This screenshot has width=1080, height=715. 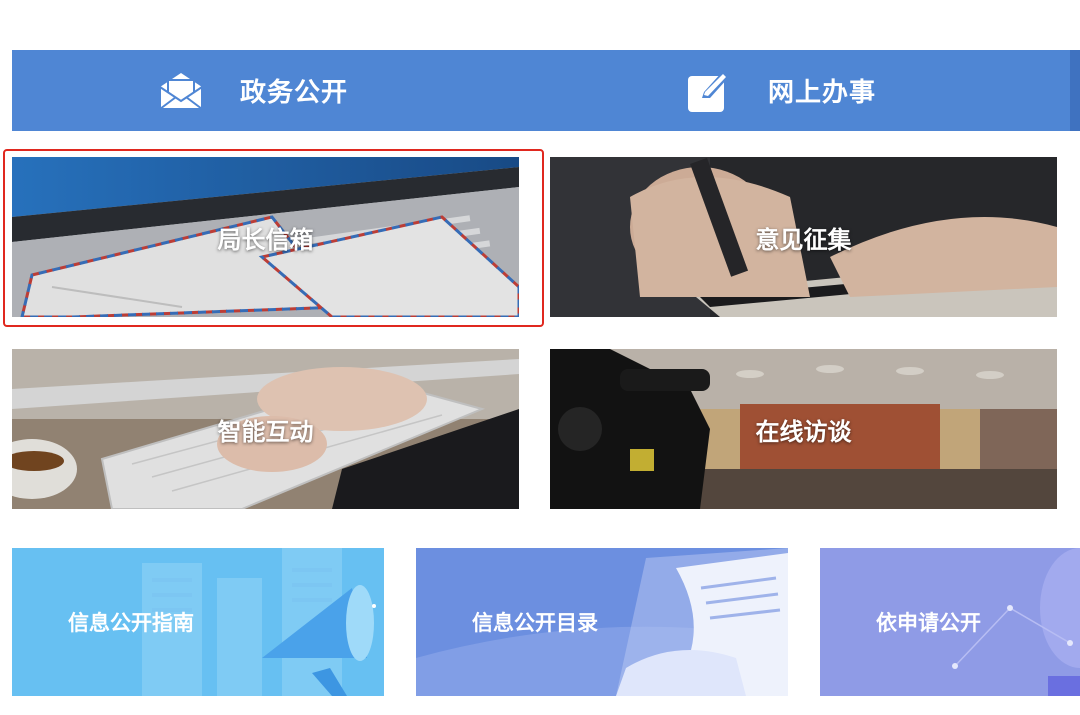 I want to click on tile-smart-interaction-label: 智能互动, so click(x=265, y=432).